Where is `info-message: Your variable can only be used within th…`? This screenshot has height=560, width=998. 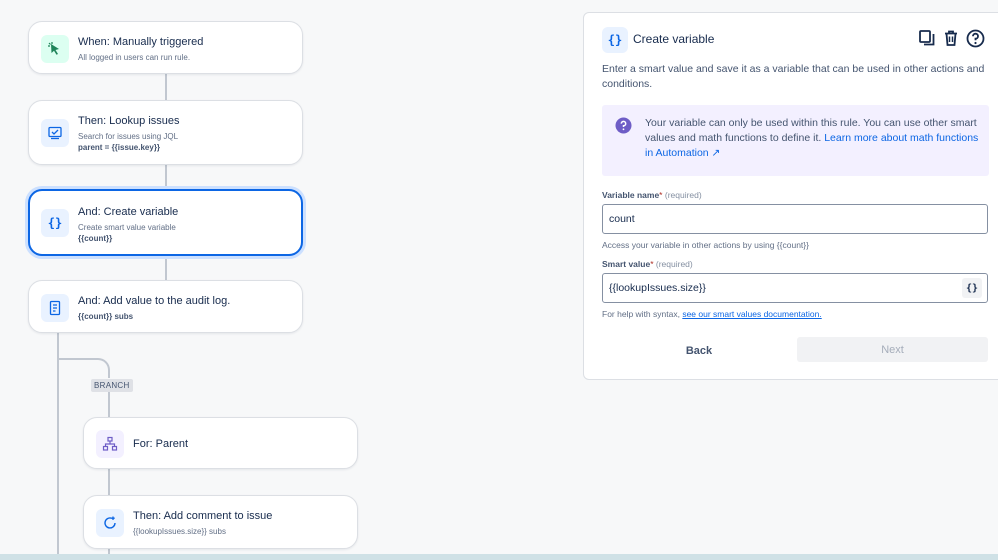
info-message: Your variable can only be used within th… is located at coordinates (795, 140).